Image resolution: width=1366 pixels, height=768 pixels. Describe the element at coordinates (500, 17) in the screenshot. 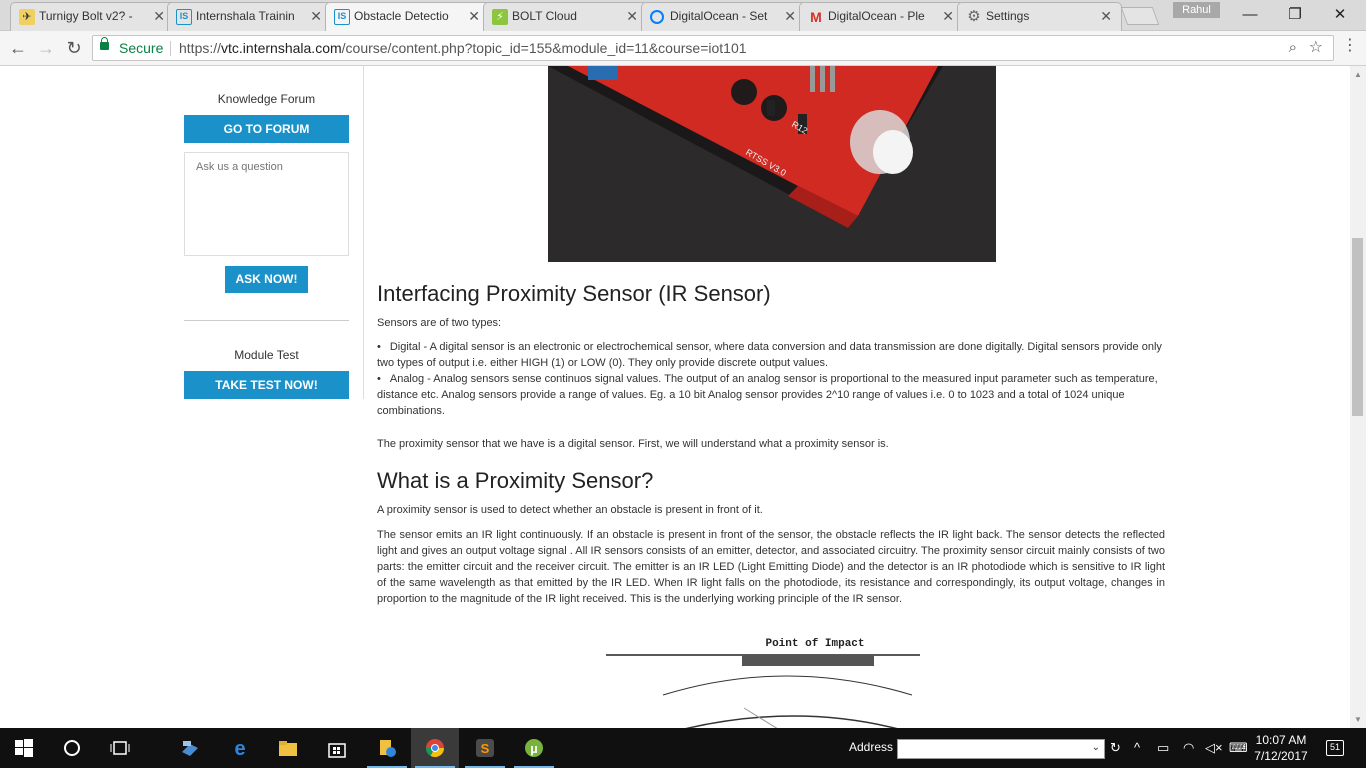

I see `bolt-icon: ⚡` at that location.